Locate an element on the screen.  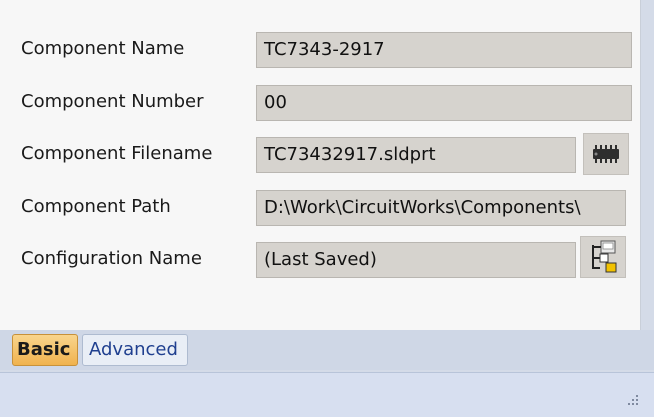
component-filename-label: Component Filename is located at coordinates (117, 153).